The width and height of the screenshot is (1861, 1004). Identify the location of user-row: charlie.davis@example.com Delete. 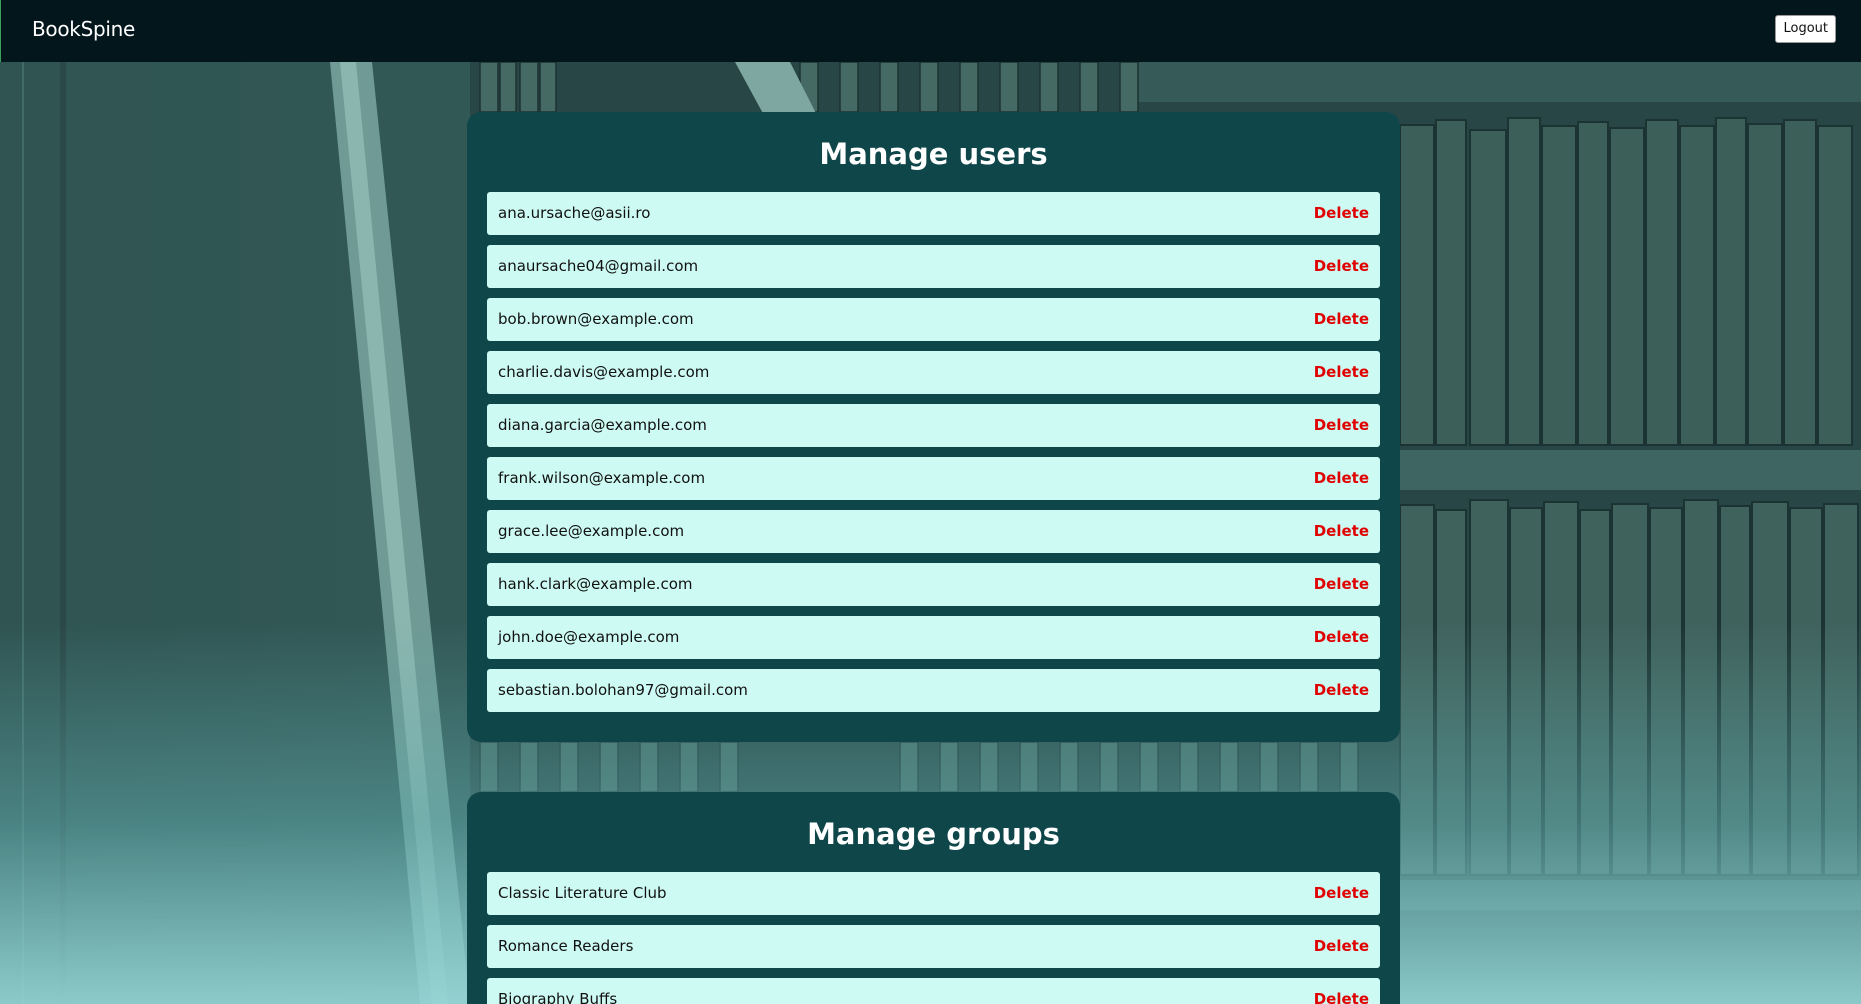
(933, 372).